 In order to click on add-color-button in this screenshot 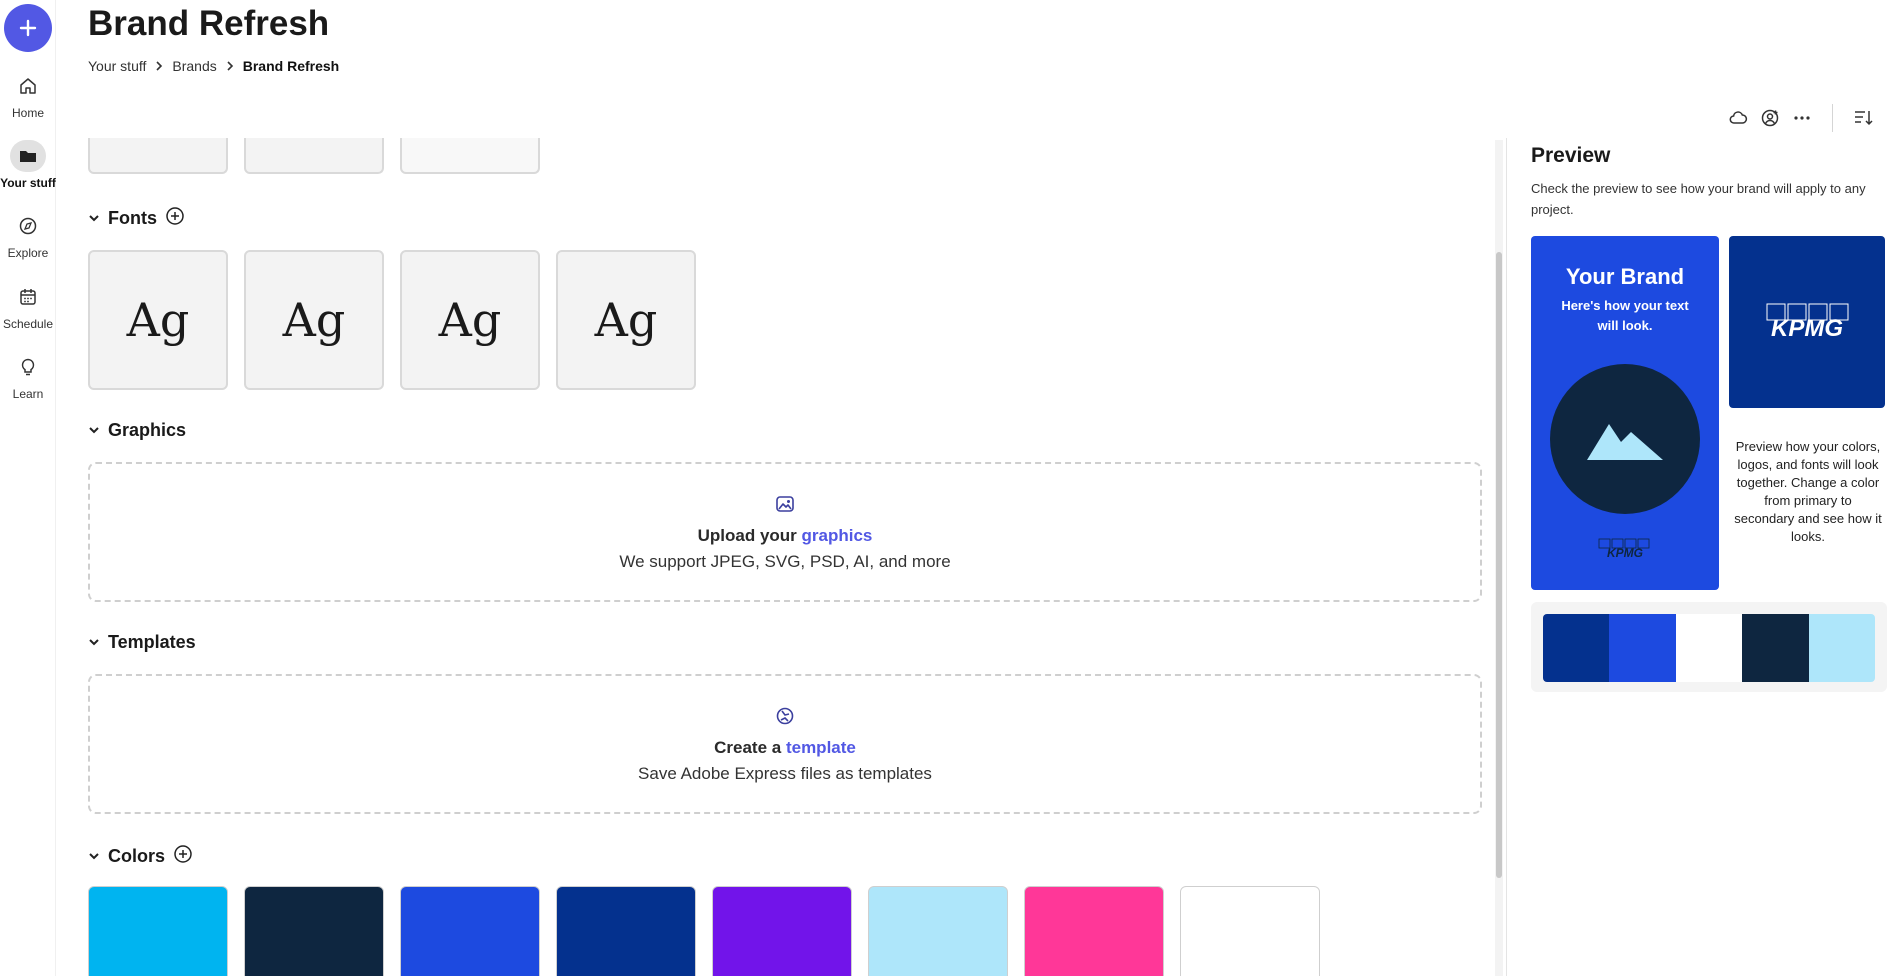, I will do `click(183, 856)`.